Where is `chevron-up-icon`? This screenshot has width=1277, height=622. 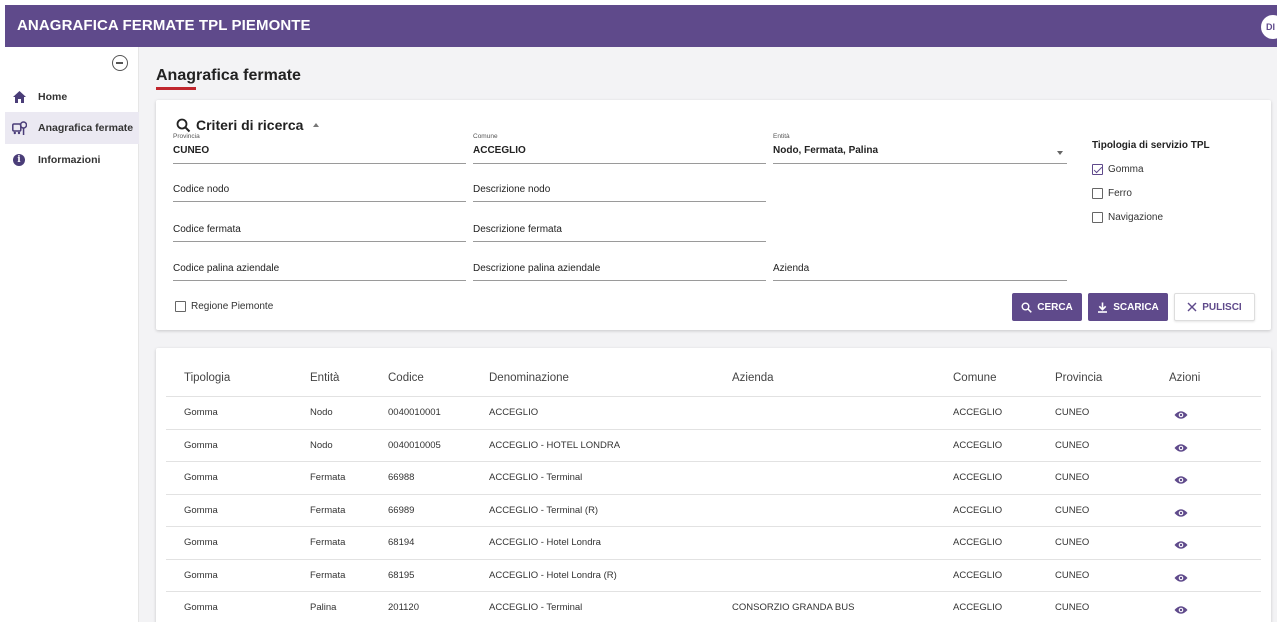 chevron-up-icon is located at coordinates (316, 125).